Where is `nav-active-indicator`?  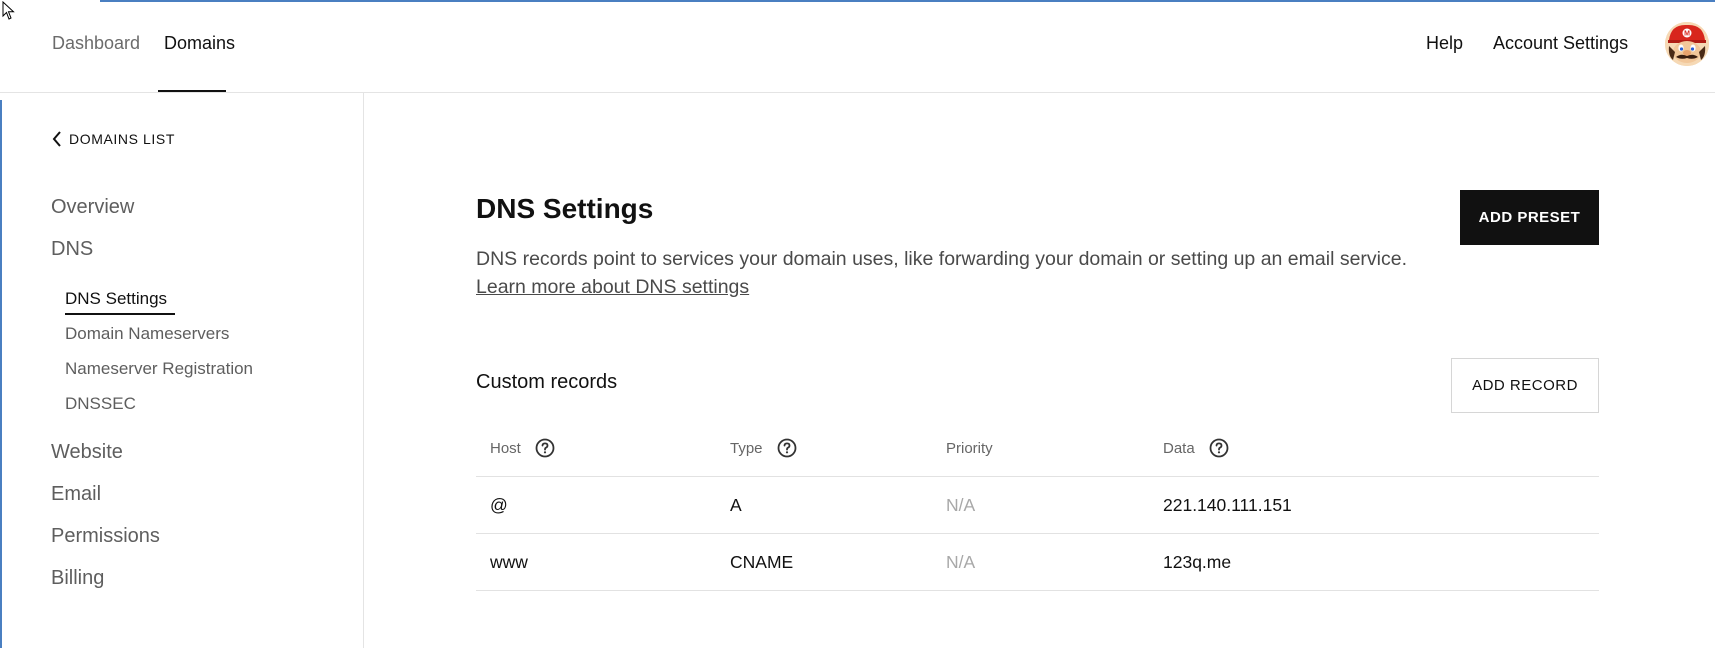 nav-active-indicator is located at coordinates (192, 91).